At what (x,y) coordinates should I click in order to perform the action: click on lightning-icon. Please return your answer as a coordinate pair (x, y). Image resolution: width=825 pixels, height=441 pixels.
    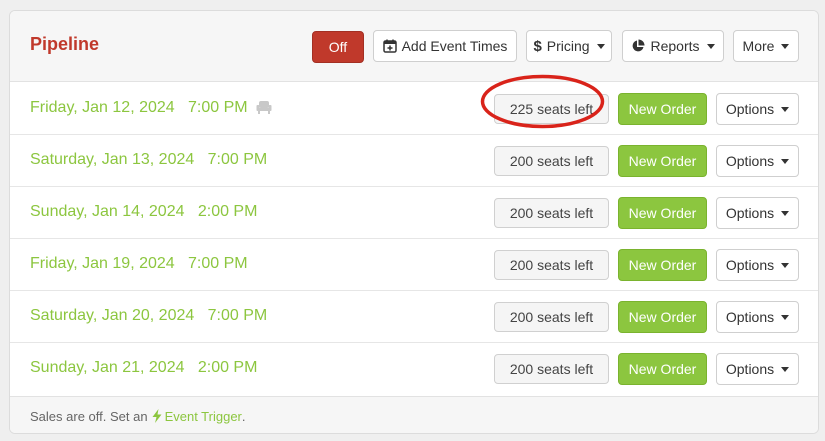
    Looking at the image, I should click on (157, 416).